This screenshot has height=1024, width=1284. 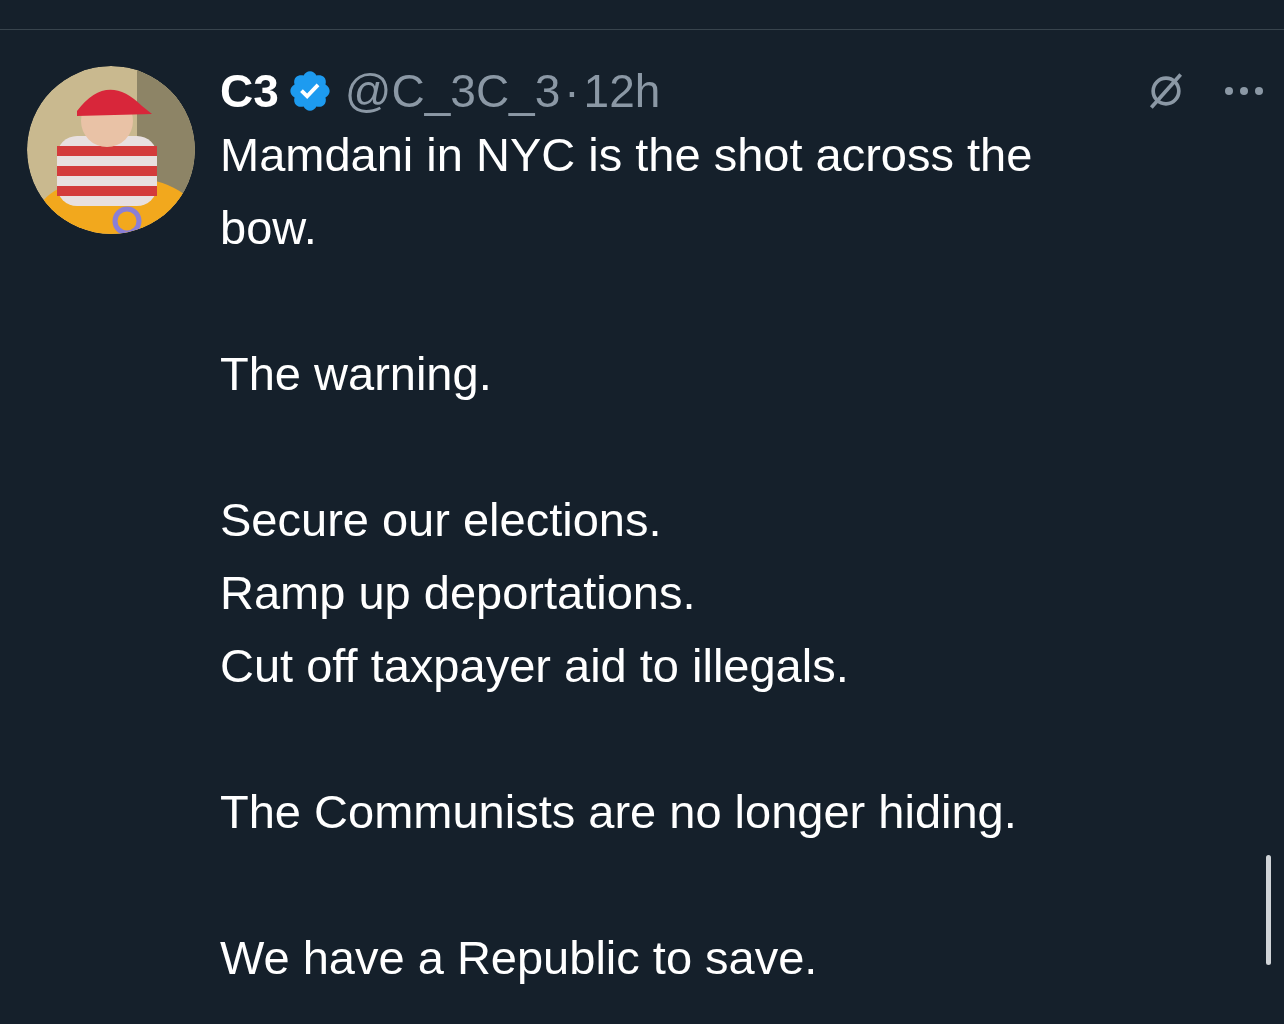 What do you see at coordinates (626, 191) in the screenshot?
I see `post-text-paragraph: Mamdani in NYC is the shot across the bow.` at bounding box center [626, 191].